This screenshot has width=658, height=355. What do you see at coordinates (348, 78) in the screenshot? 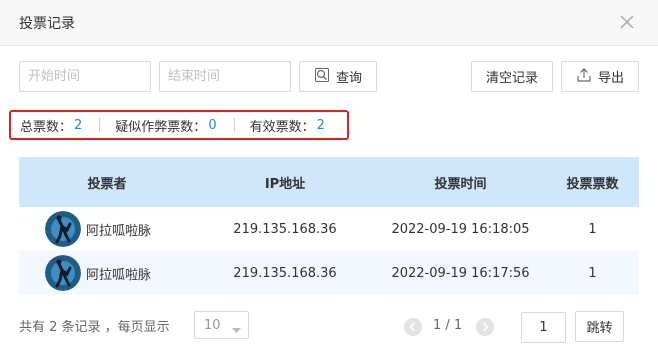
I see `query-label: 查询` at bounding box center [348, 78].